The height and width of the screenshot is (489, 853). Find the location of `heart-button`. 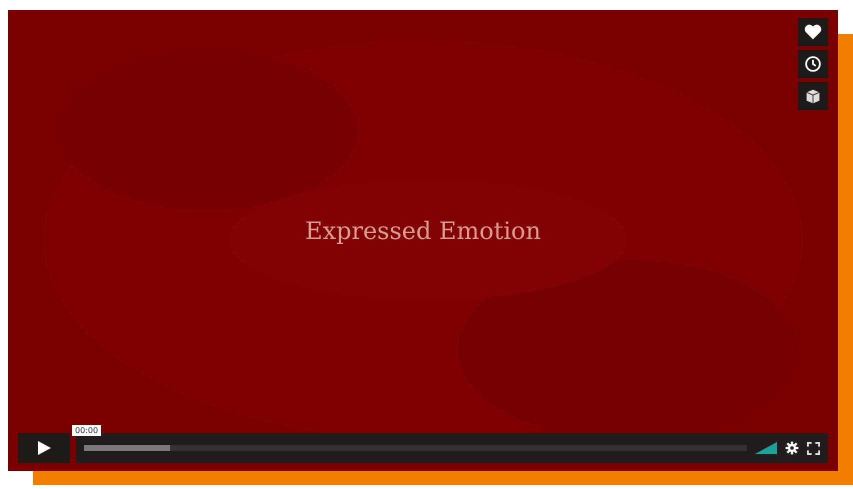

heart-button is located at coordinates (813, 32).